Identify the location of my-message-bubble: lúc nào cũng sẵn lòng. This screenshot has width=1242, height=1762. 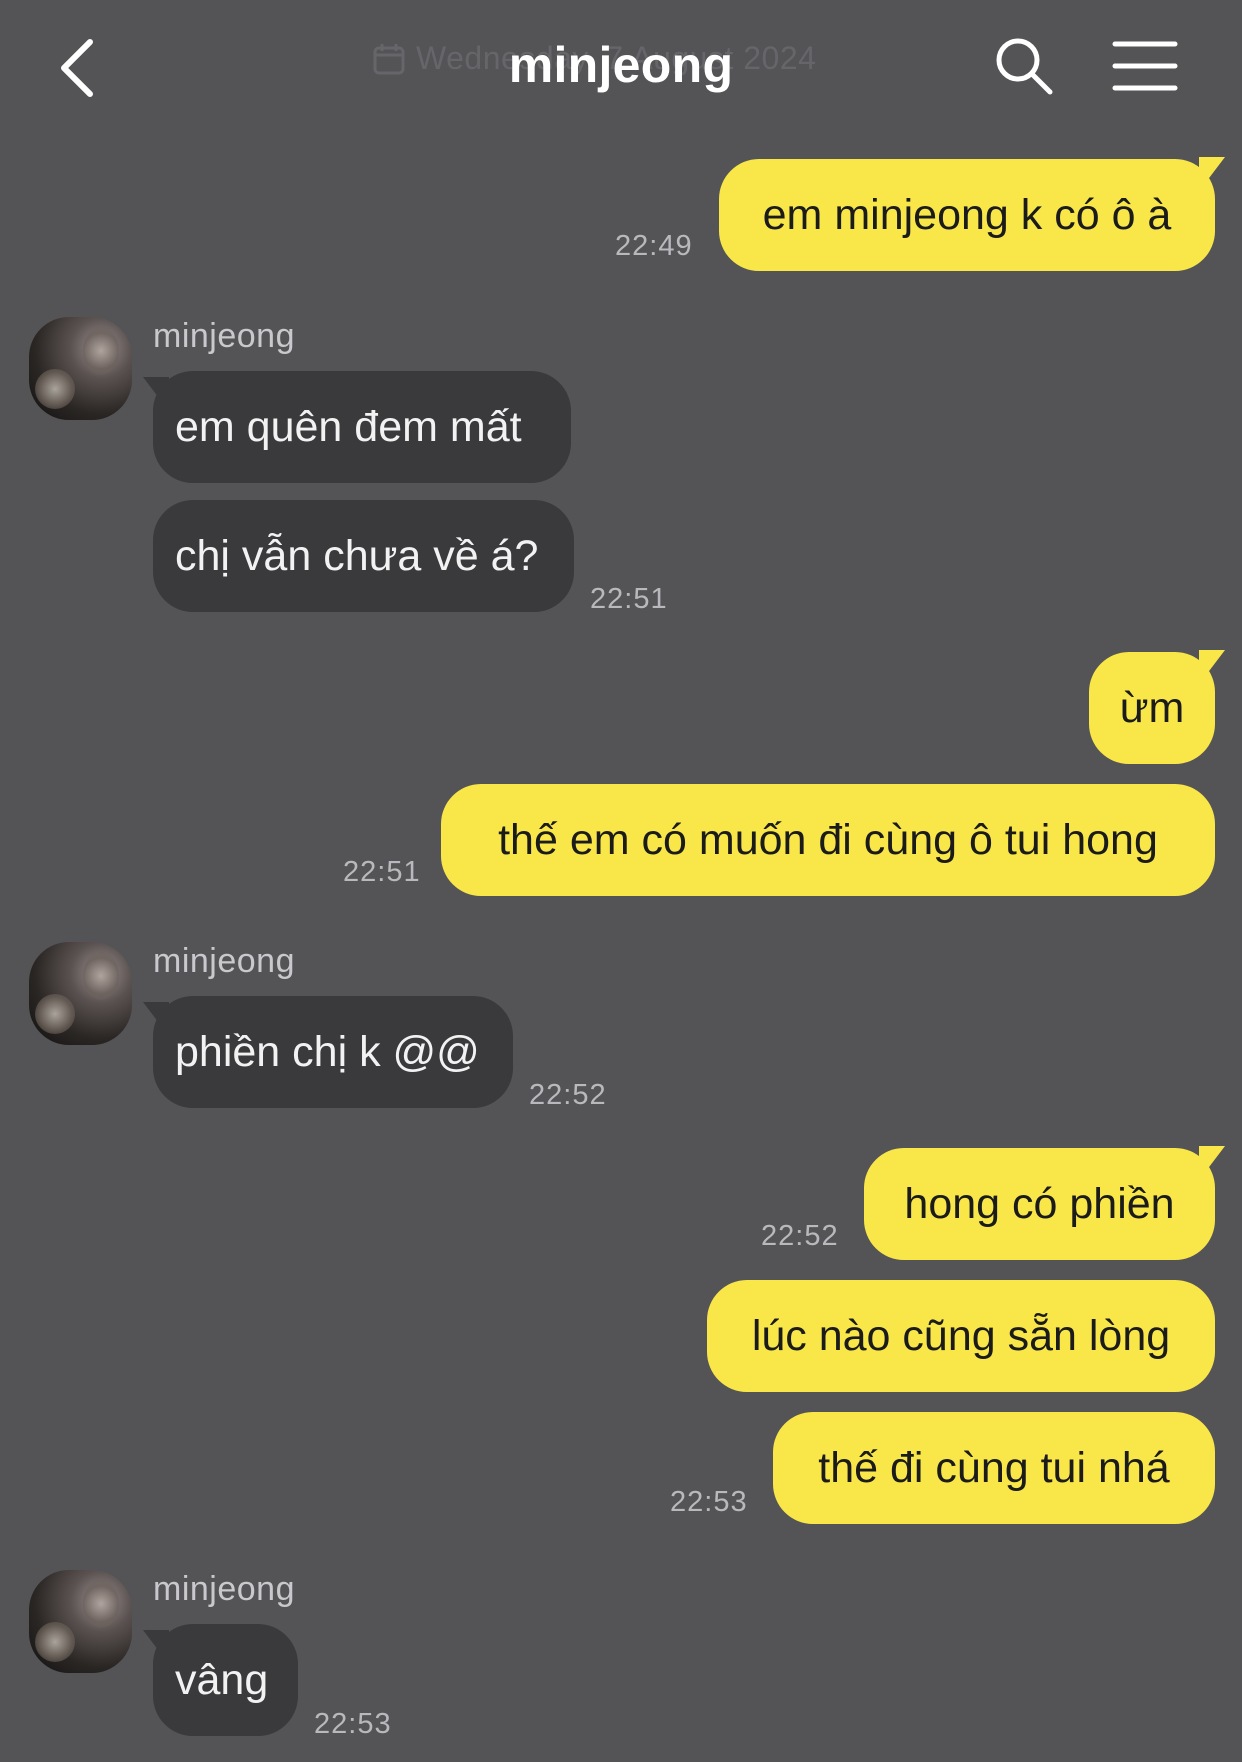
(961, 1336).